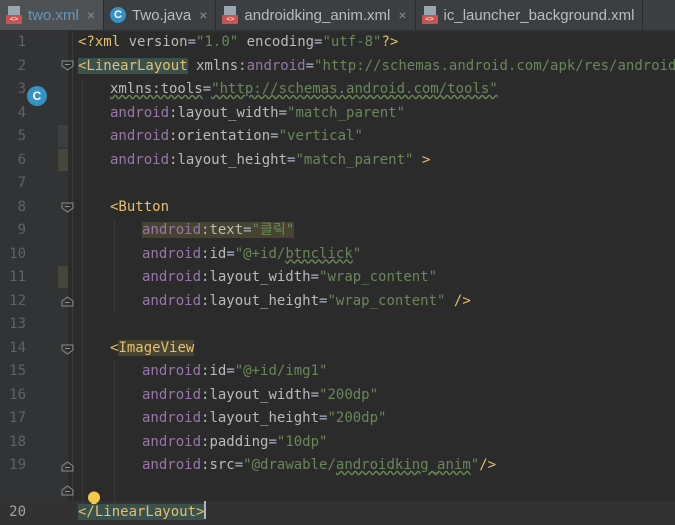 Image resolution: width=675 pixels, height=525 pixels. I want to click on line-number: 16, so click(17, 394).